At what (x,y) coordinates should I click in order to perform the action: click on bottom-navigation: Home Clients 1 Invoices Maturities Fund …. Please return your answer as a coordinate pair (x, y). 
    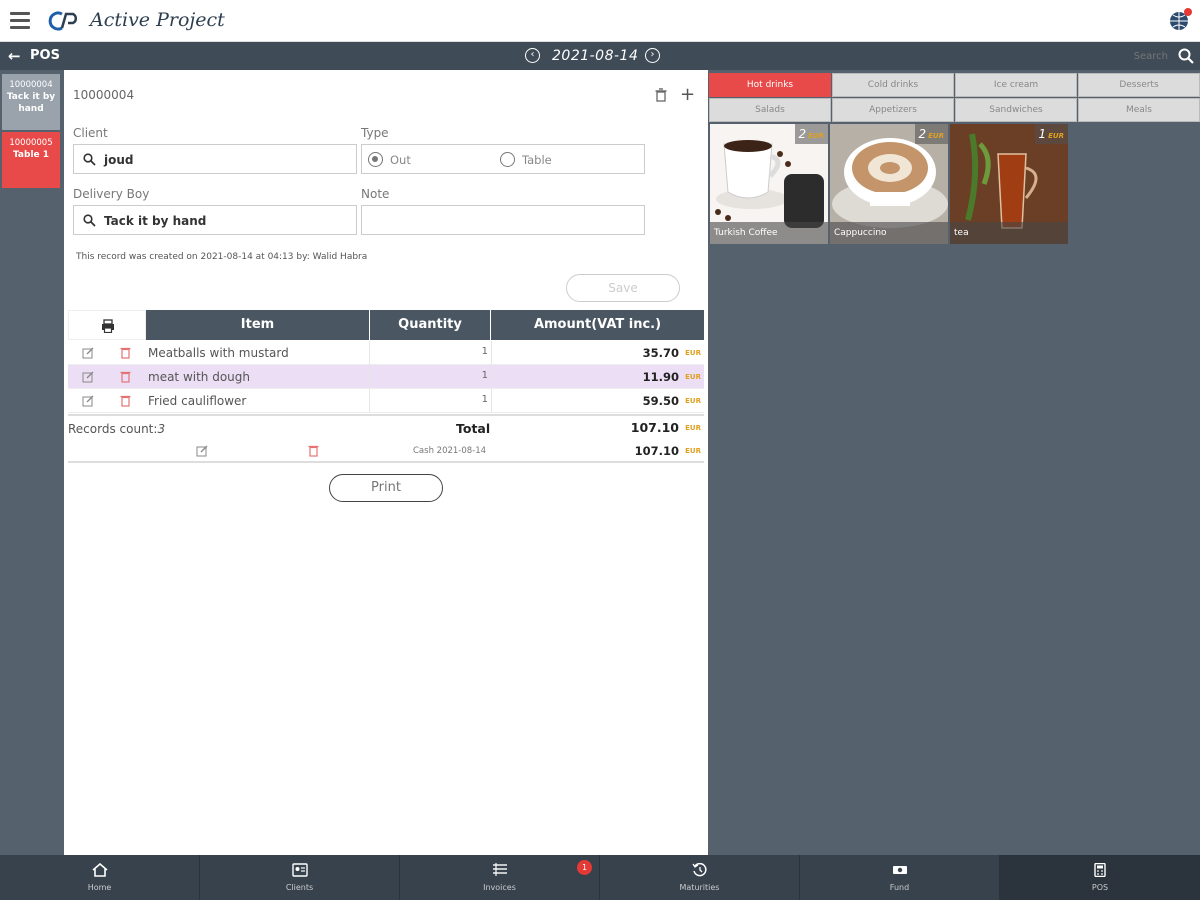
    Looking at the image, I should click on (600, 877).